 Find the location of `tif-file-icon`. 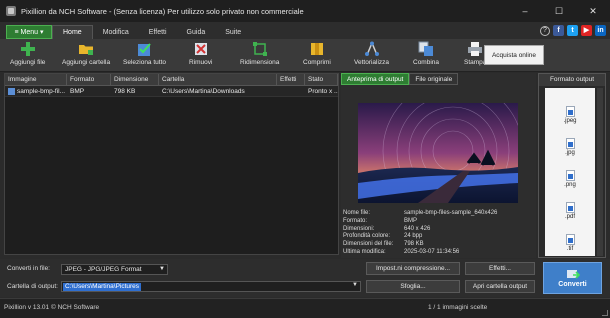

tif-file-icon is located at coordinates (570, 239).